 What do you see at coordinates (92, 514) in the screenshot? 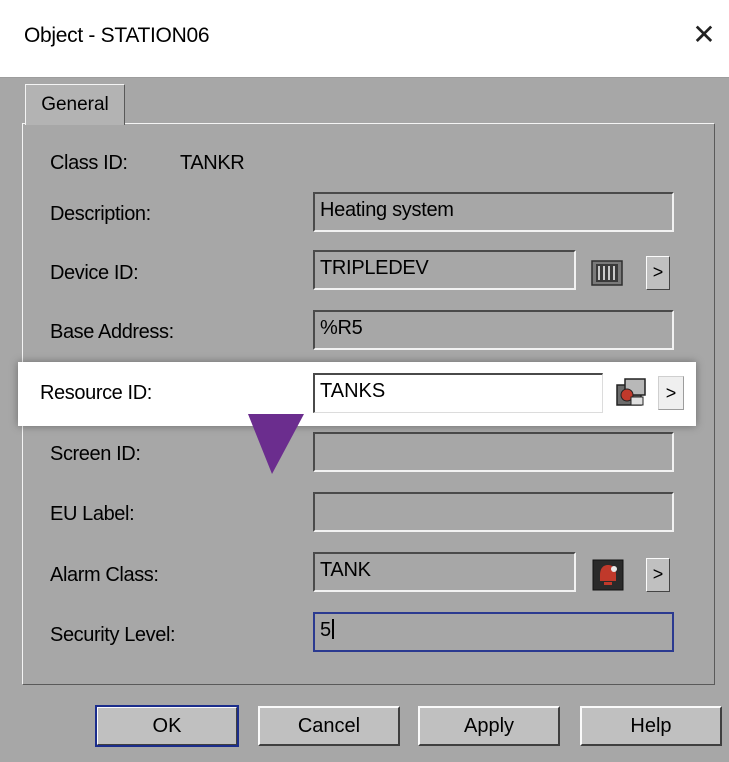
I see `eu-label-label: EU Label:` at bounding box center [92, 514].